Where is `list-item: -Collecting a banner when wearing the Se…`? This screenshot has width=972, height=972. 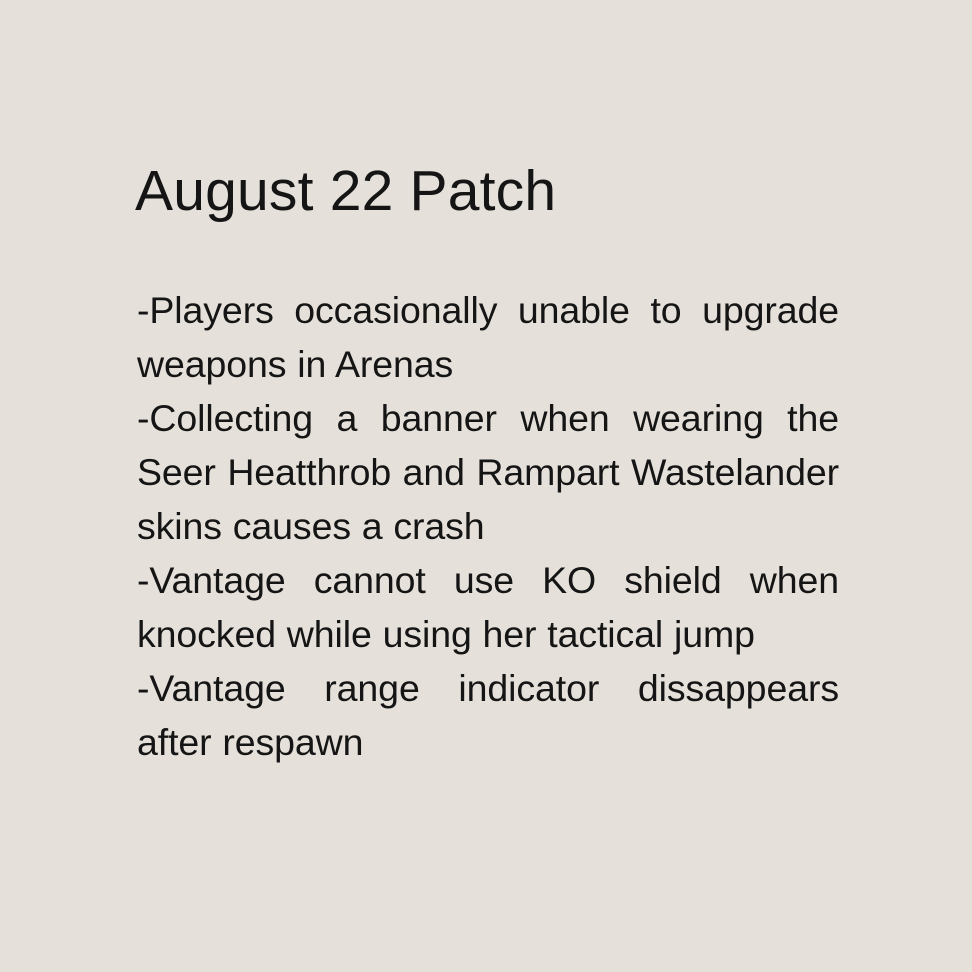 list-item: -Collecting a banner when wearing the Se… is located at coordinates (488, 472).